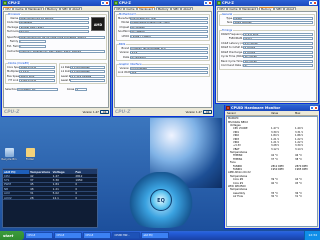  Describe the element at coordinates (30, 154) in the screenshot. I see `desktop-icon-folder: Folder` at that location.